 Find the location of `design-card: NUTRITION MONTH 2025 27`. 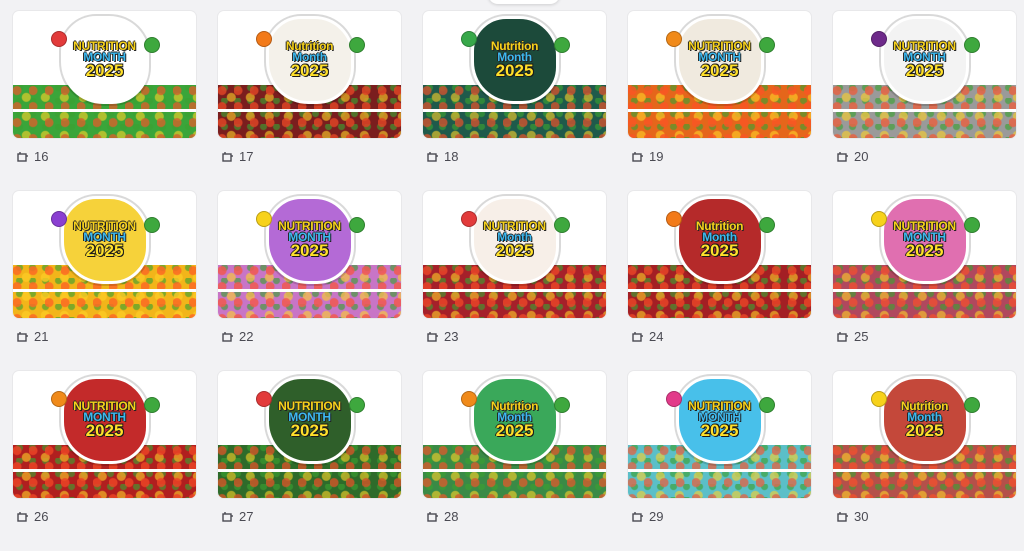

design-card: NUTRITION MONTH 2025 27 is located at coordinates (309, 461).